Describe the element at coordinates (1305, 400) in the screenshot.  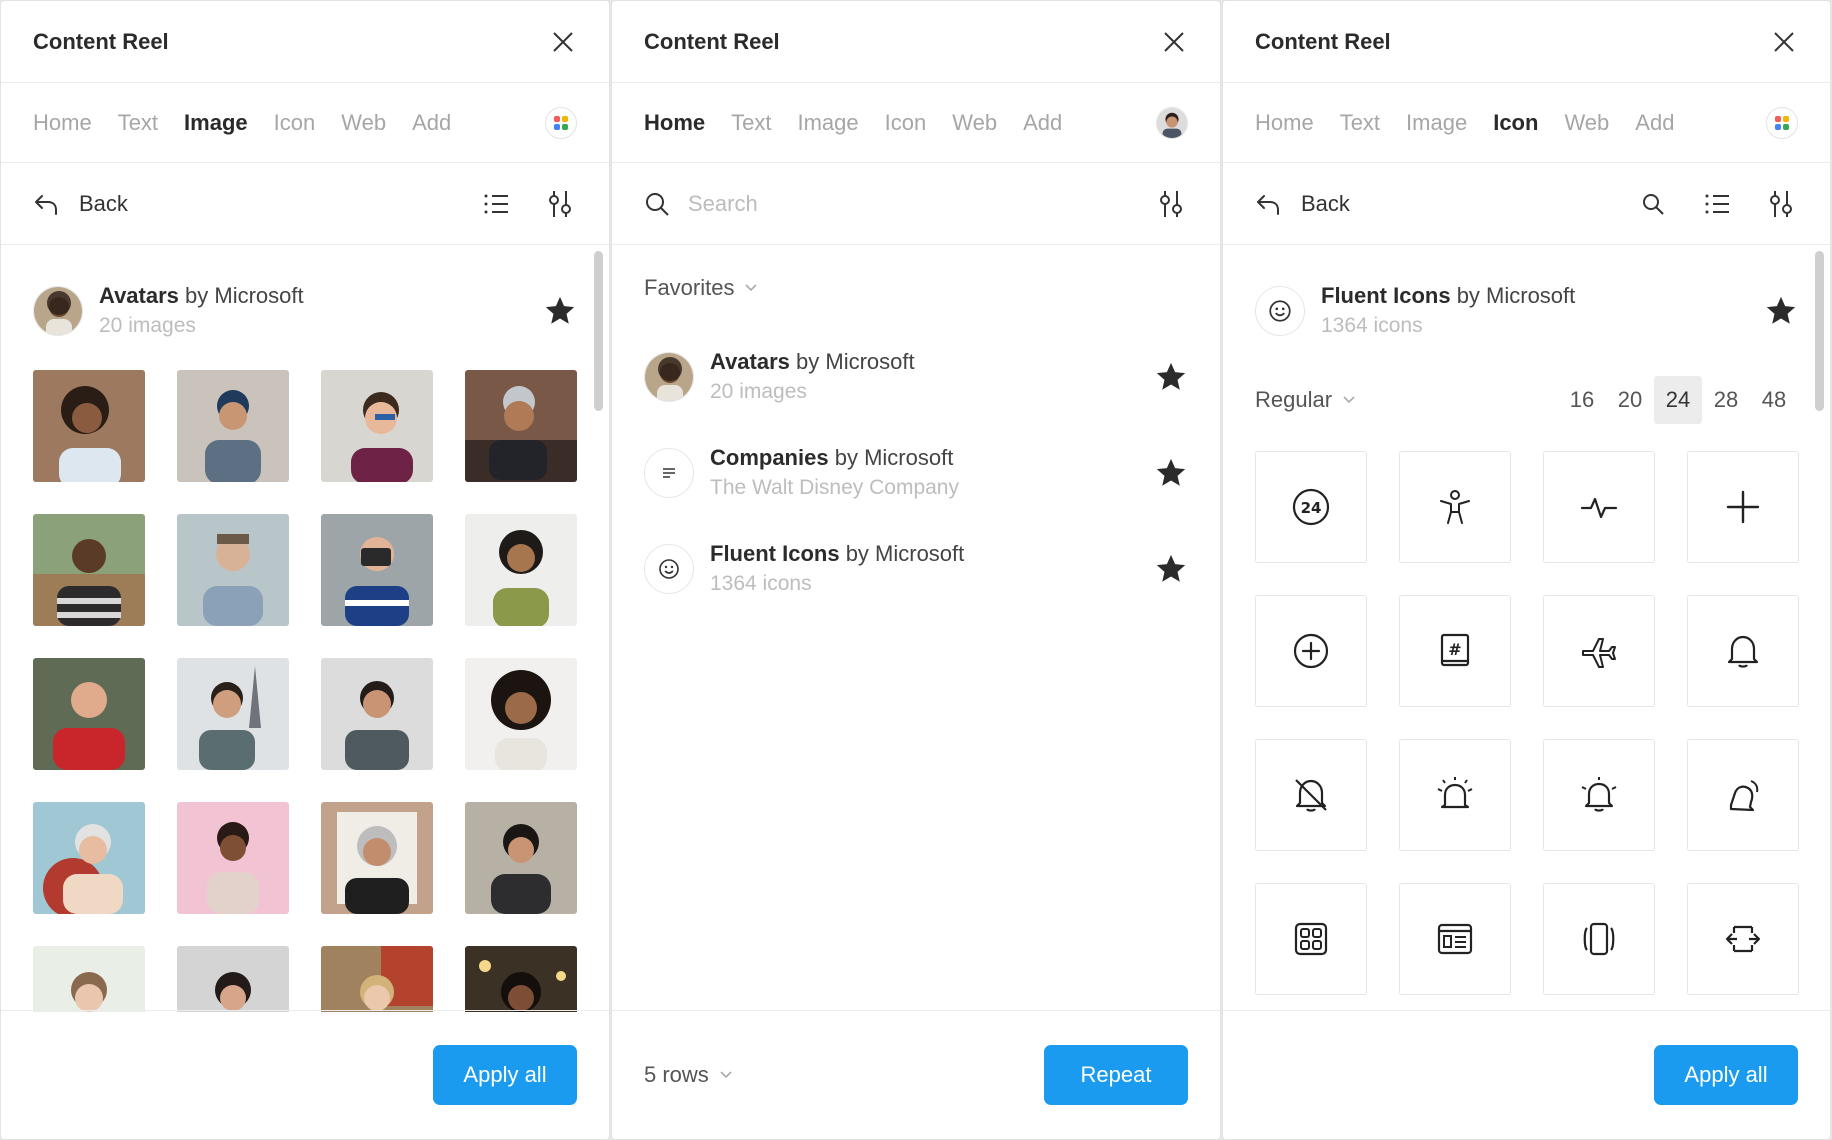
I see `icon-style-dropdown: Regular` at that location.